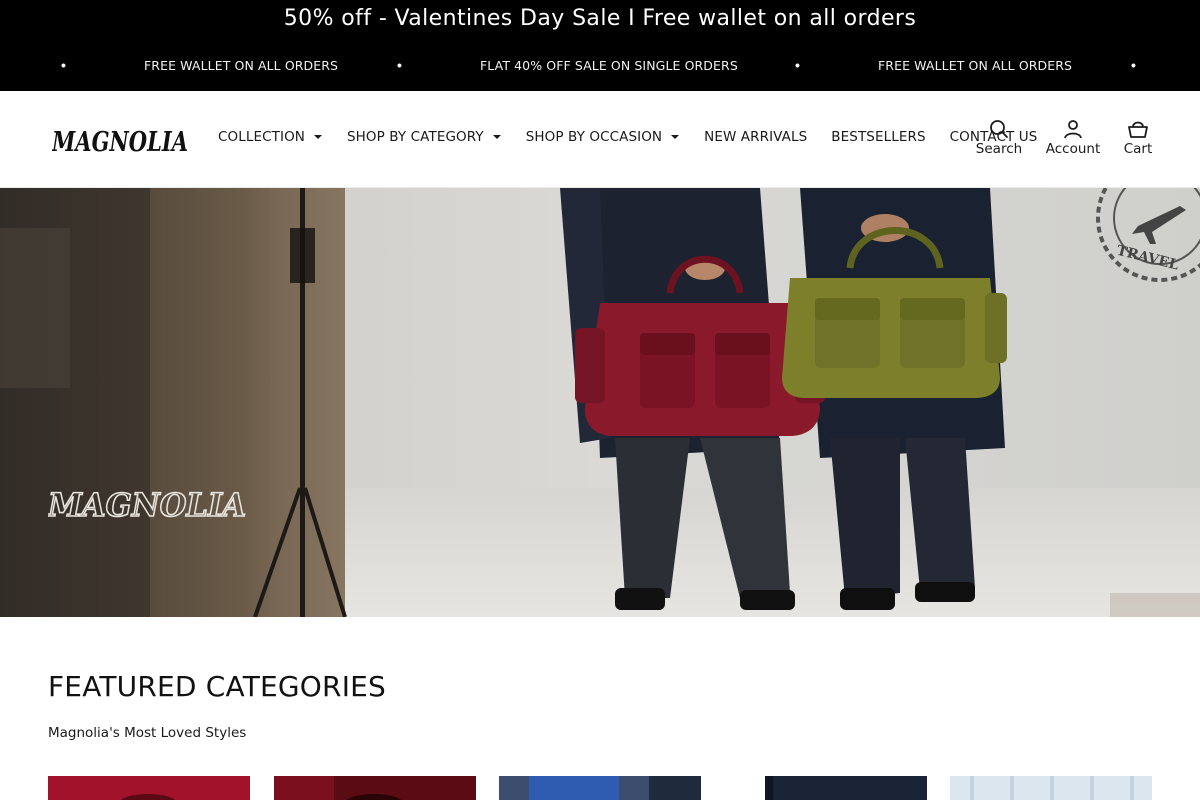 The image size is (1200, 800). What do you see at coordinates (1138, 129) in the screenshot?
I see `basket-icon` at bounding box center [1138, 129].